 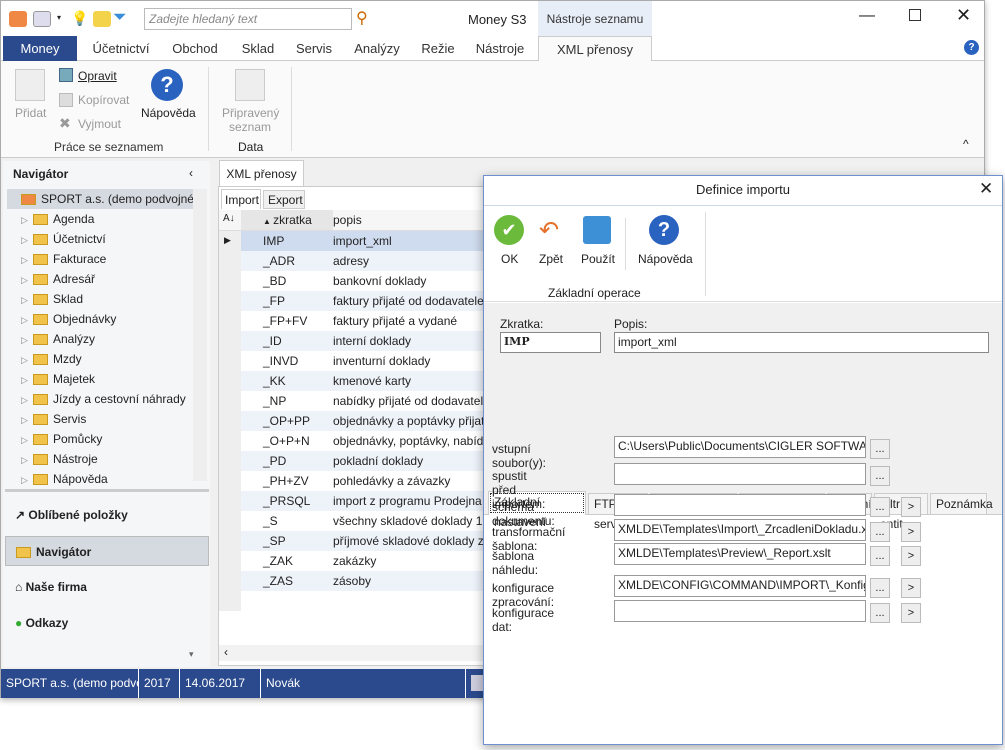 I want to click on table-row: _FP+FV faktury přijaté a vydané, so click(x=365, y=321).